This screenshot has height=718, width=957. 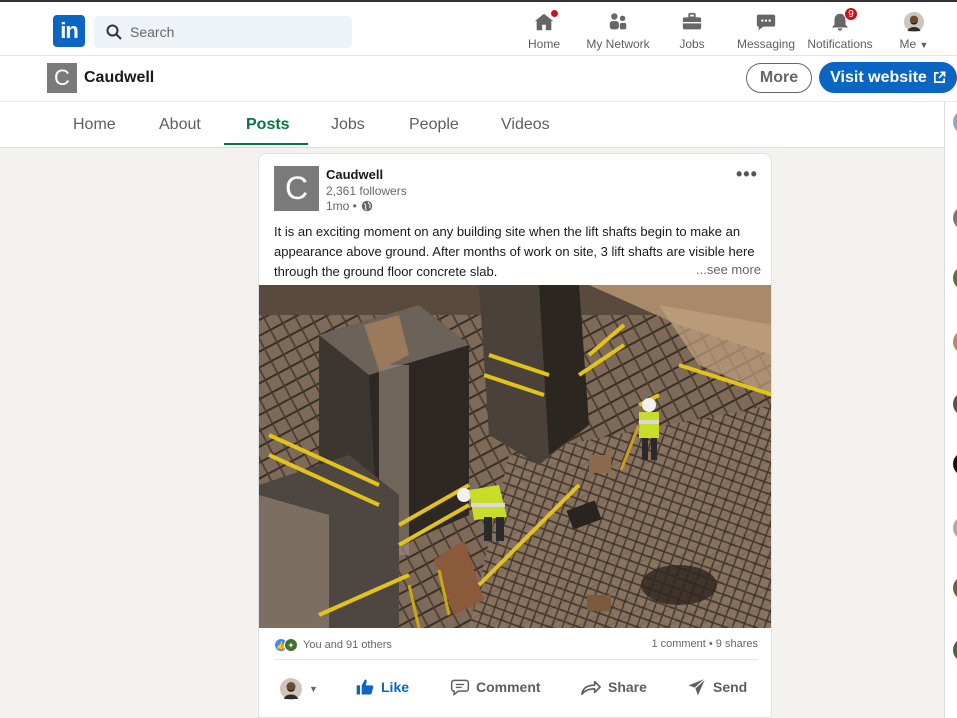 What do you see at coordinates (727, 269) in the screenshot?
I see `see-more-link: ...see more` at bounding box center [727, 269].